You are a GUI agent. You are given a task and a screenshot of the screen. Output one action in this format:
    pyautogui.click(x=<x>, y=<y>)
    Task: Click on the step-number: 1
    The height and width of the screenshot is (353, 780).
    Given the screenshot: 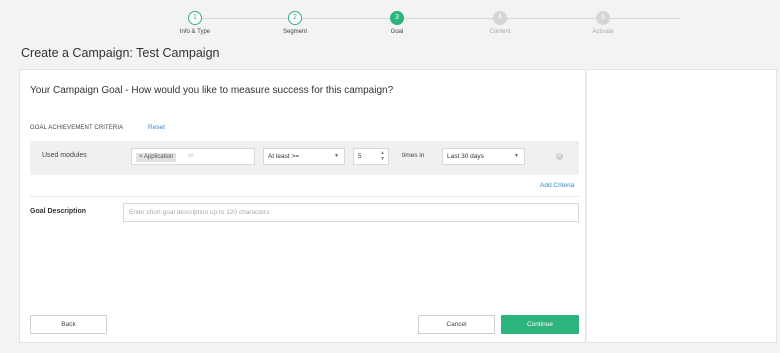 What is the action you would take?
    pyautogui.click(x=195, y=18)
    